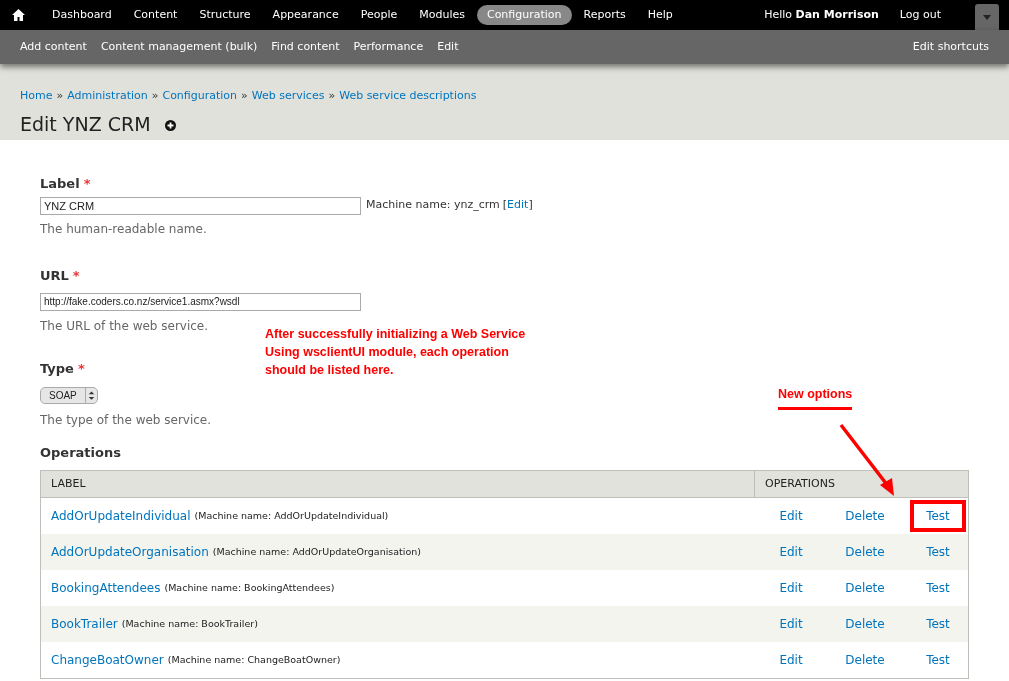  Describe the element at coordinates (254, 659) in the screenshot. I see `machine-name-text: (Machine name: ChangeBoatOwner)` at that location.